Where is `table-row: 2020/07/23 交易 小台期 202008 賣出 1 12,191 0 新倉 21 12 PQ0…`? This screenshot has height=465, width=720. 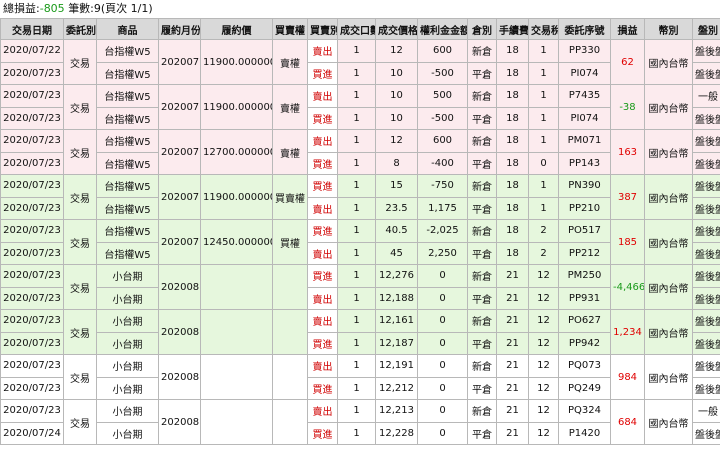
table-row: 2020/07/23 交易 小台期 202008 賣出 1 12,191 0 新倉 21 12 PQ0… is located at coordinates (360, 377).